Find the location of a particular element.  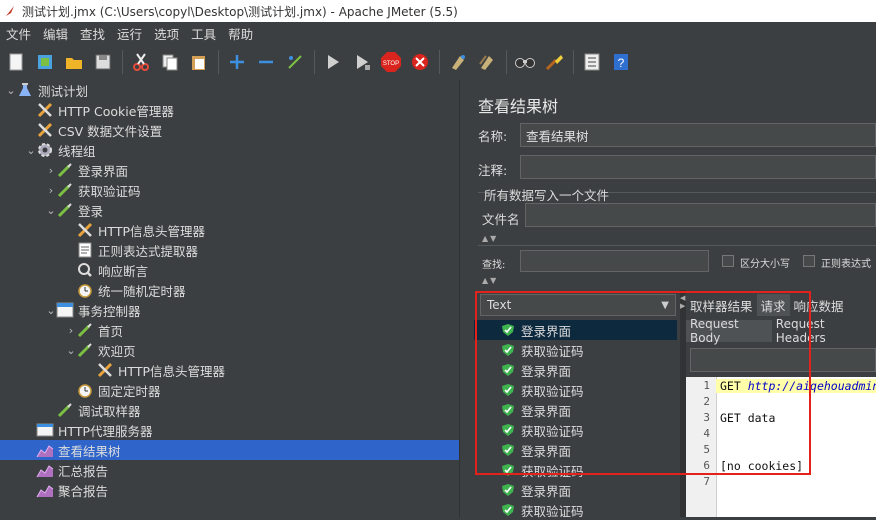

tree-item: › 获取验证码 is located at coordinates (229, 190).